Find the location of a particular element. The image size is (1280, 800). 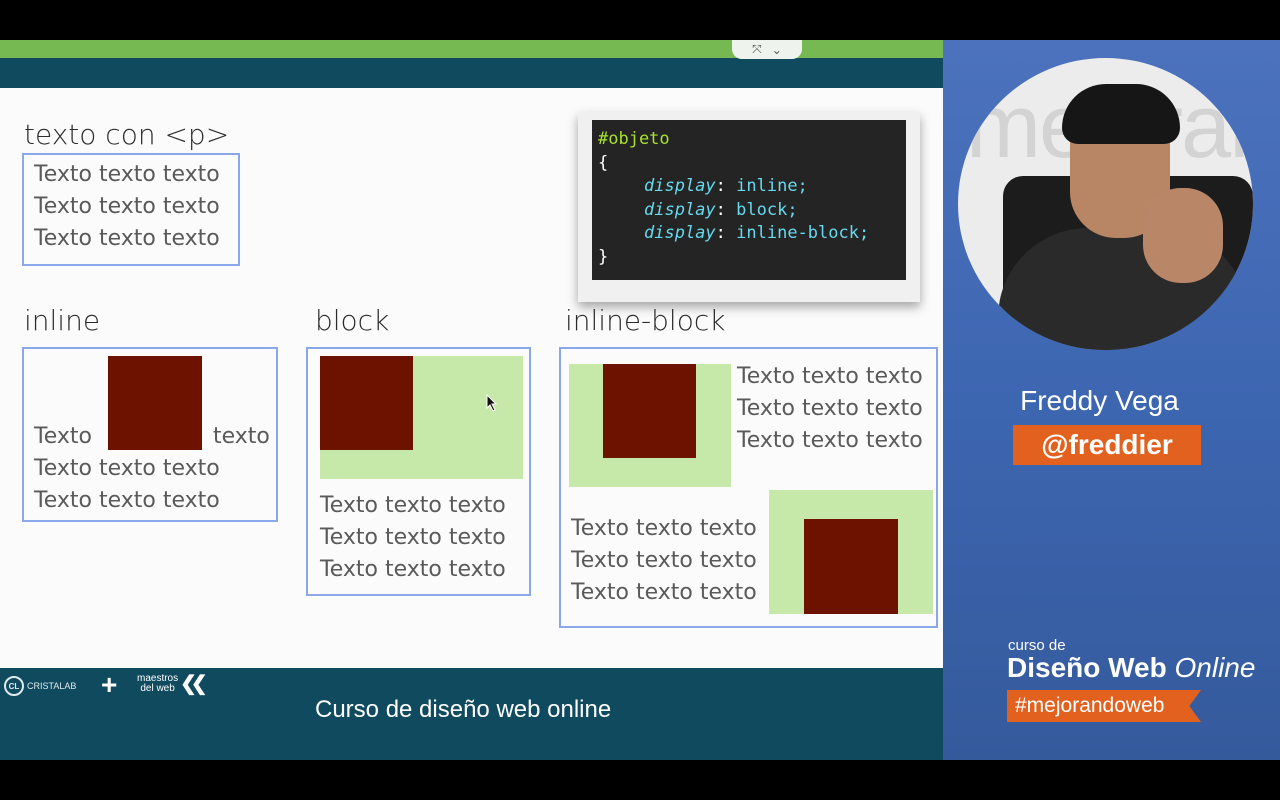

maestros-del-web-logo: maestros del web ❮❮ is located at coordinates (172, 684).